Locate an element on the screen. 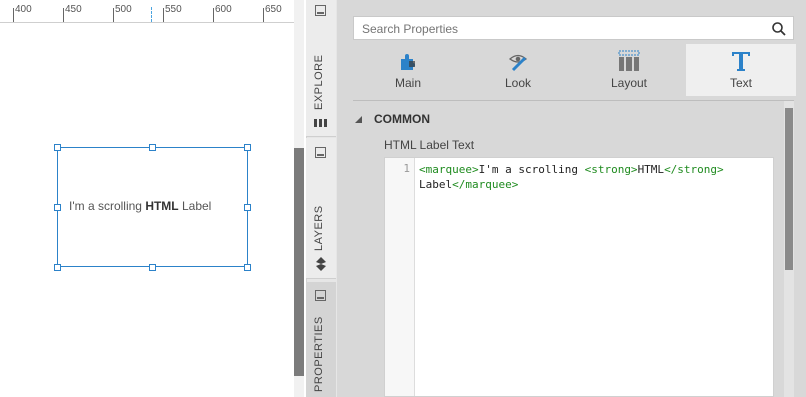 This screenshot has height=397, width=806. category-look: Look is located at coordinates (518, 70).